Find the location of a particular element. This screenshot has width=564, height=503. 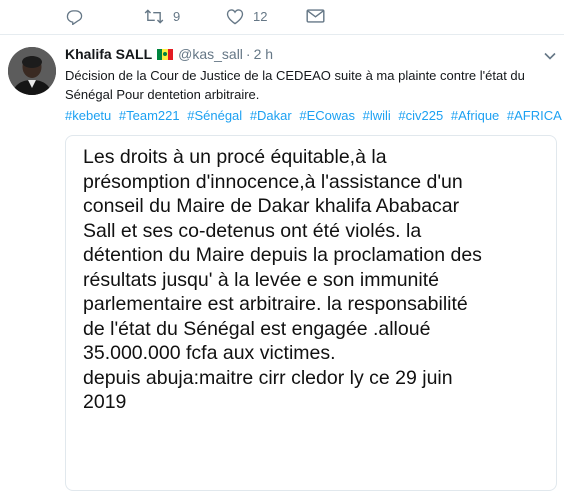

direct-message-button is located at coordinates (315, 16).